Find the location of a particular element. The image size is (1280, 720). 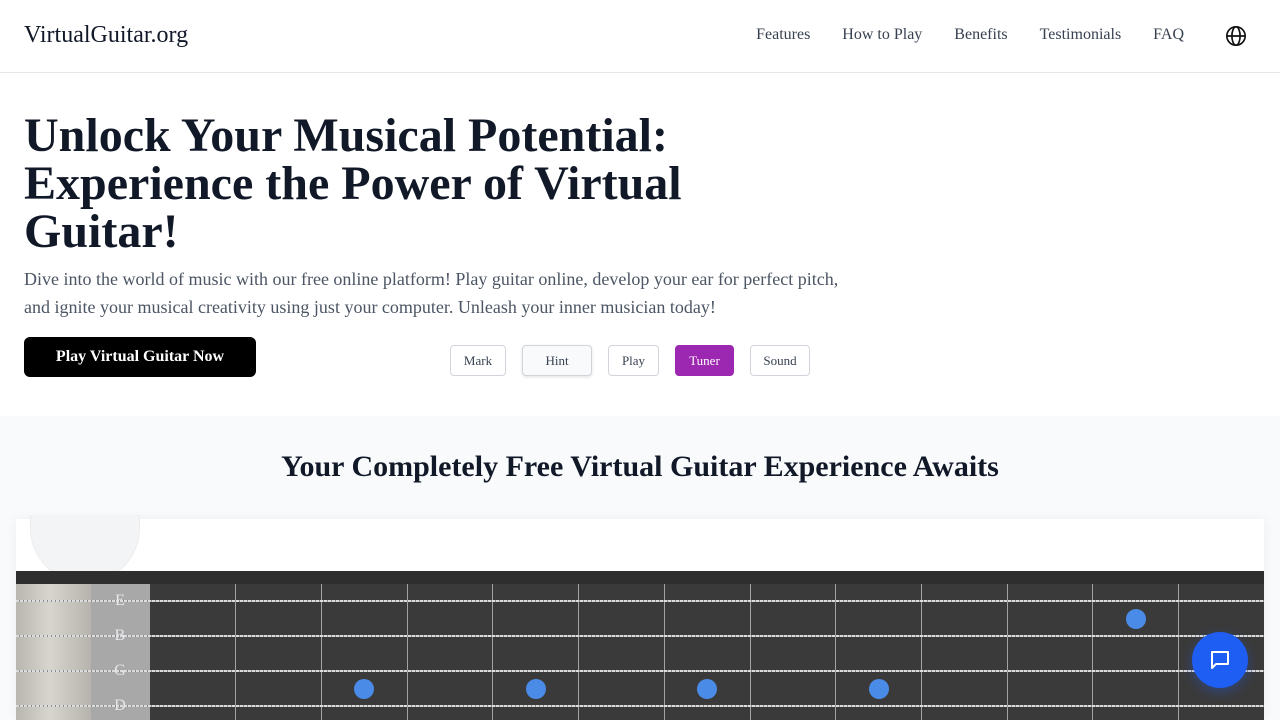

hint-button: Hint is located at coordinates (557, 360).